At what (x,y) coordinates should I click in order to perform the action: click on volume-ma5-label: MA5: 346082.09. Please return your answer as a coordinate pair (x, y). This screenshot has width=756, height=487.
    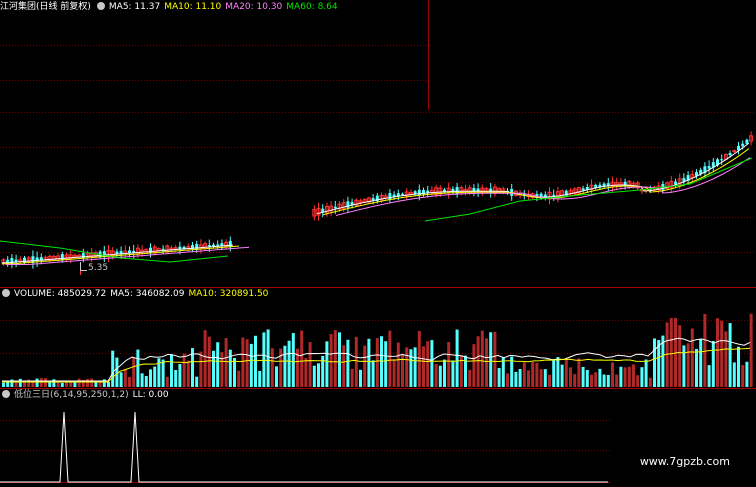
    Looking at the image, I should click on (147, 294).